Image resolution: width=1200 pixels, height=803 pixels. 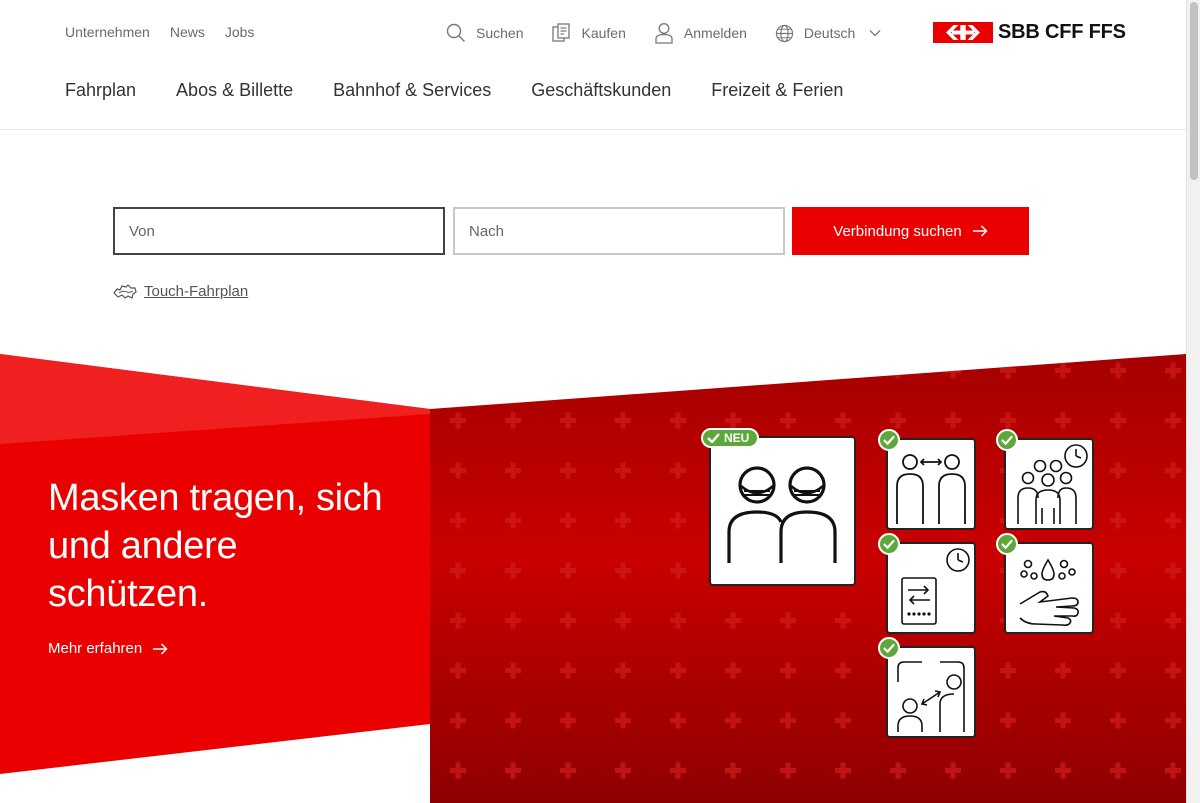 What do you see at coordinates (100, 90) in the screenshot?
I see `nav-item-fahrplan: Fahrplan` at bounding box center [100, 90].